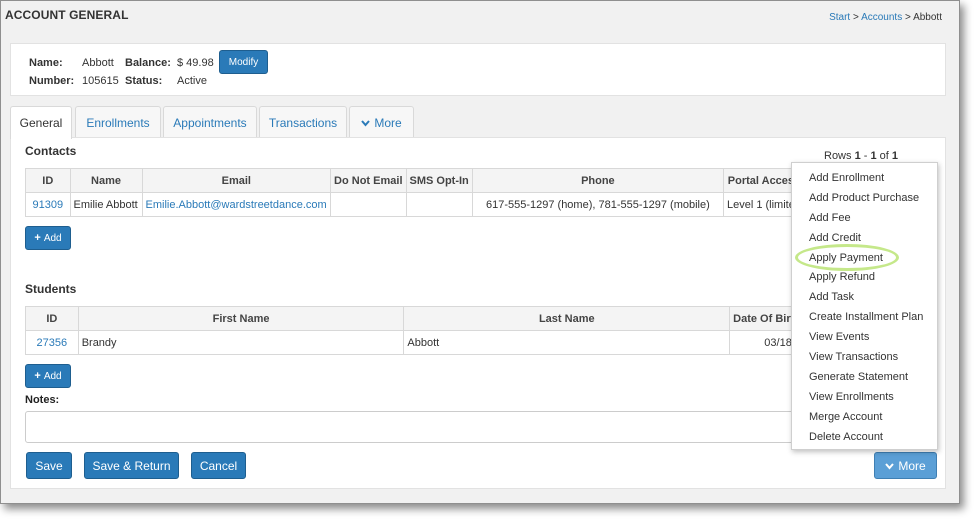  I want to click on table-row: 27356 Brandy Abbott 03/18/0, so click(415, 342).